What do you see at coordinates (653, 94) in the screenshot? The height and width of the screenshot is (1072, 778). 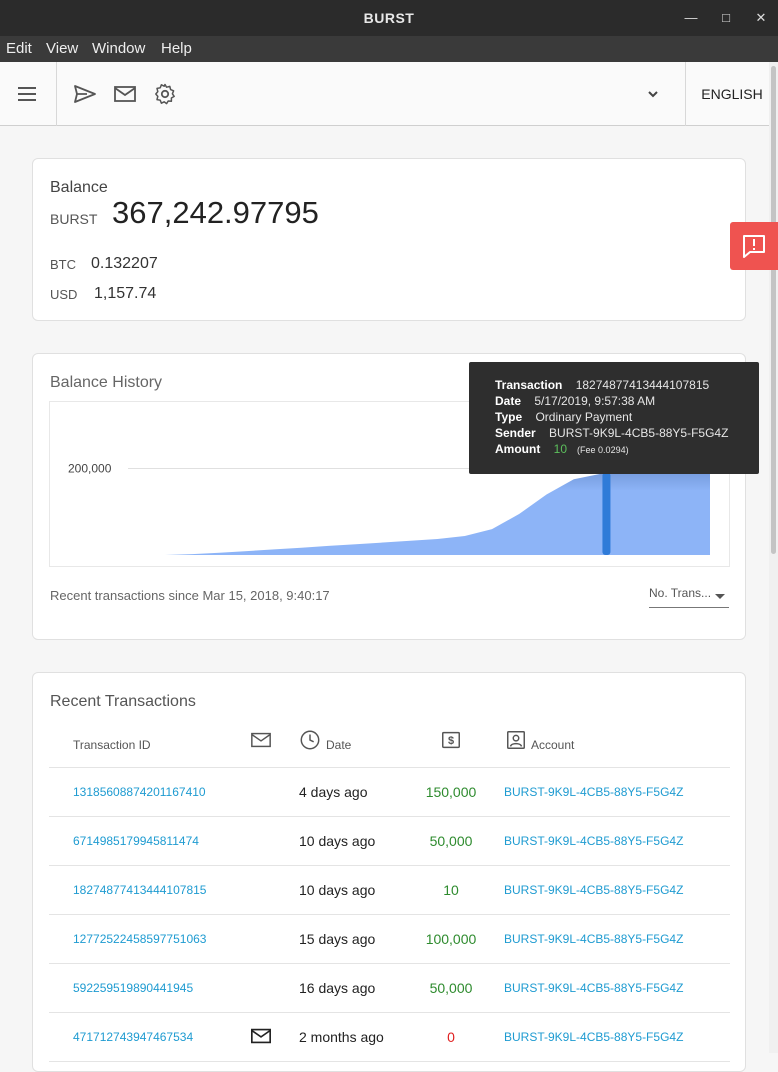 I see `chevron-down-icon` at bounding box center [653, 94].